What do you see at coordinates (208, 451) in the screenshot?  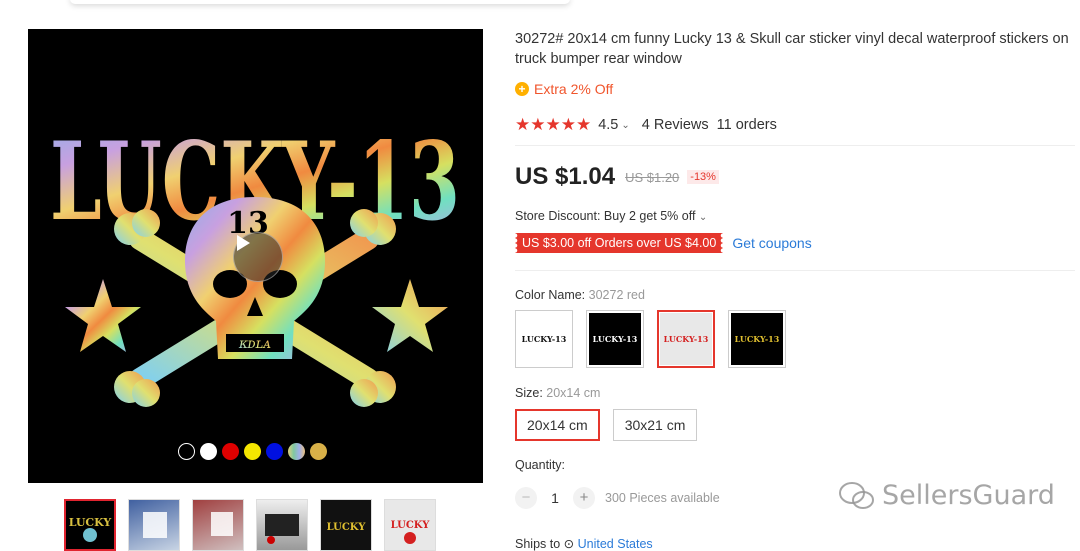 I see `color-dot-white` at bounding box center [208, 451].